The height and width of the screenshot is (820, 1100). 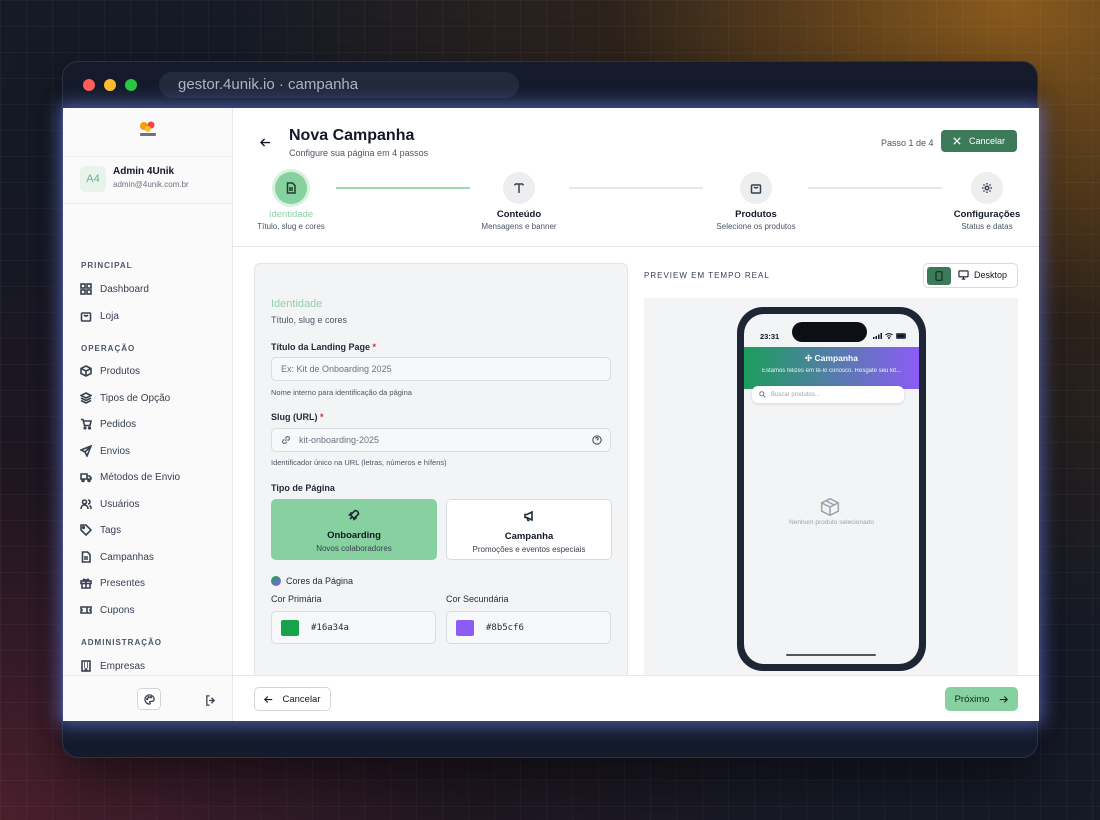 What do you see at coordinates (519, 214) in the screenshot?
I see `step-label: Conteúdo` at bounding box center [519, 214].